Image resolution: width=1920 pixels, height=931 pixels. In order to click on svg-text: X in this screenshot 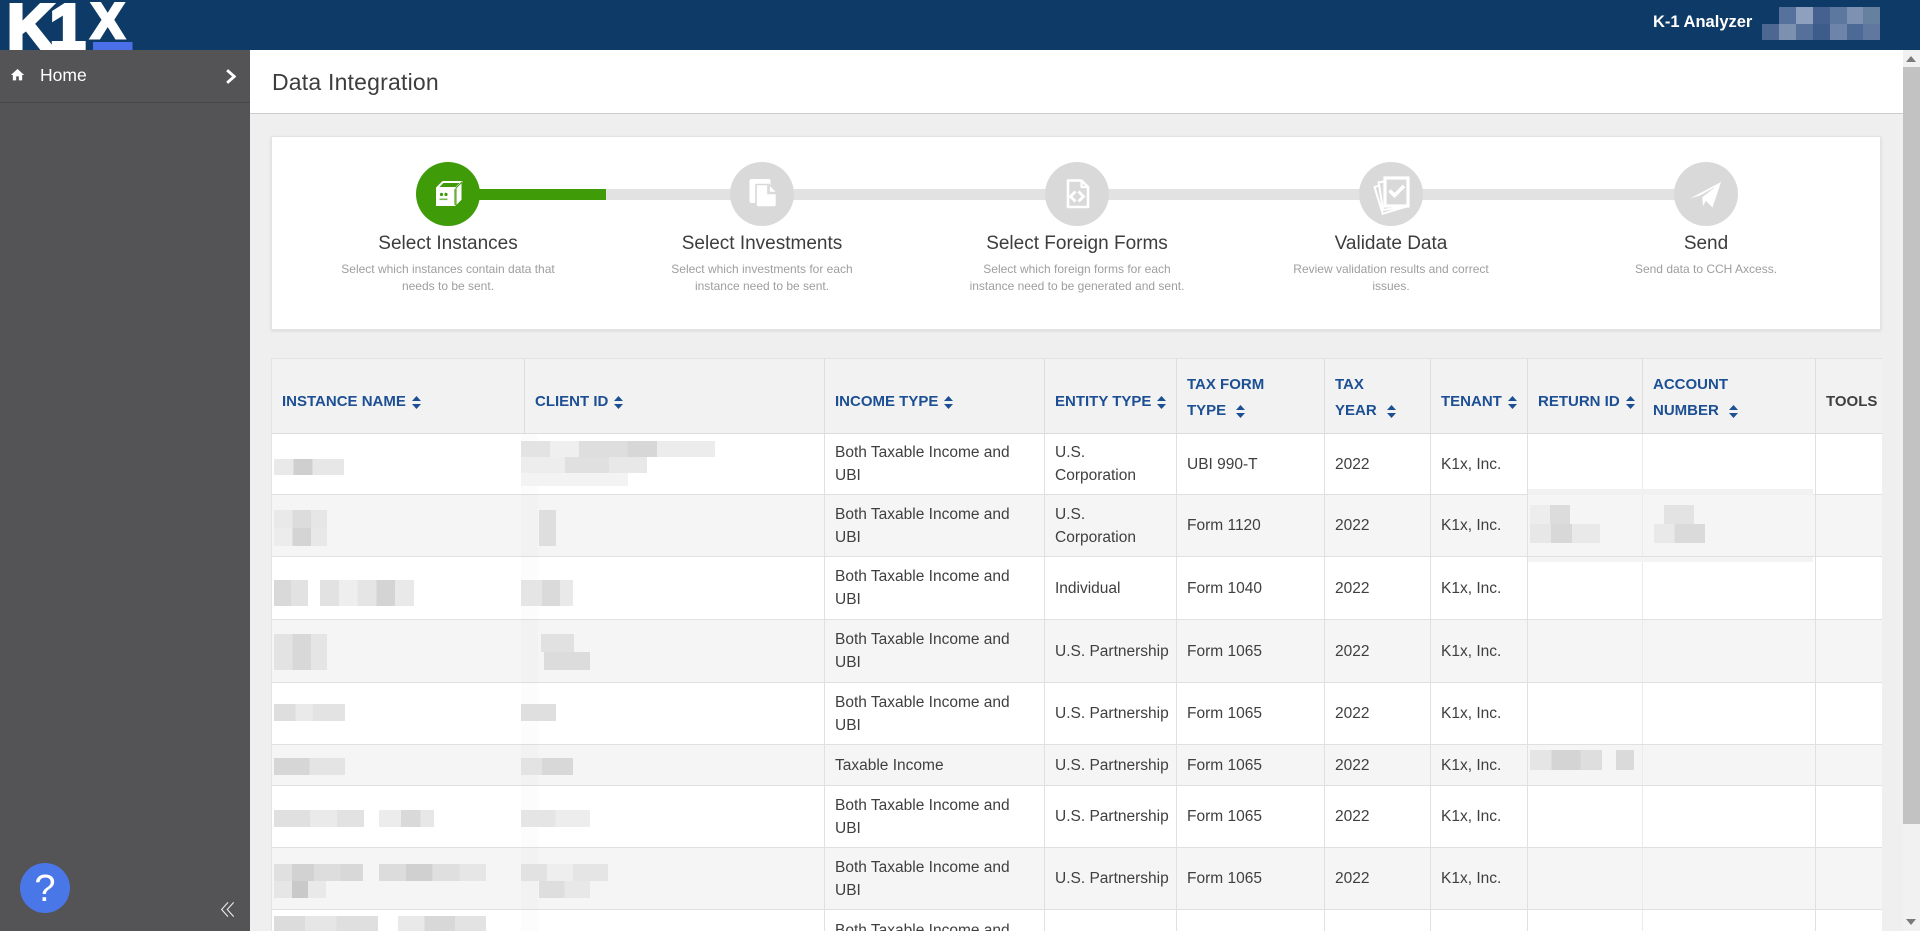, I will do `click(107, 24)`.